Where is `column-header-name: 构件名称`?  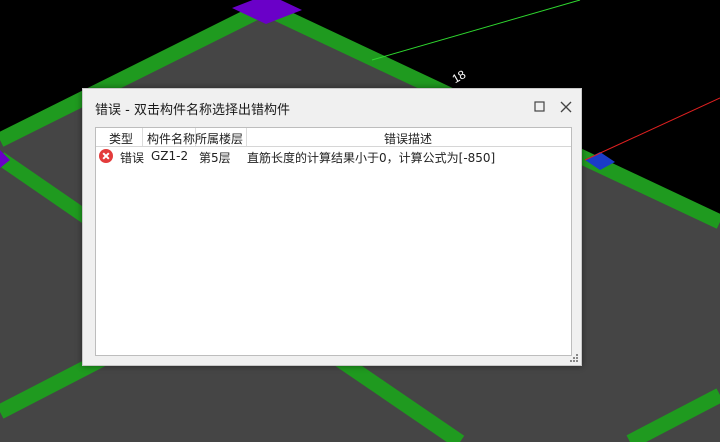 column-header-name: 构件名称 is located at coordinates (171, 138).